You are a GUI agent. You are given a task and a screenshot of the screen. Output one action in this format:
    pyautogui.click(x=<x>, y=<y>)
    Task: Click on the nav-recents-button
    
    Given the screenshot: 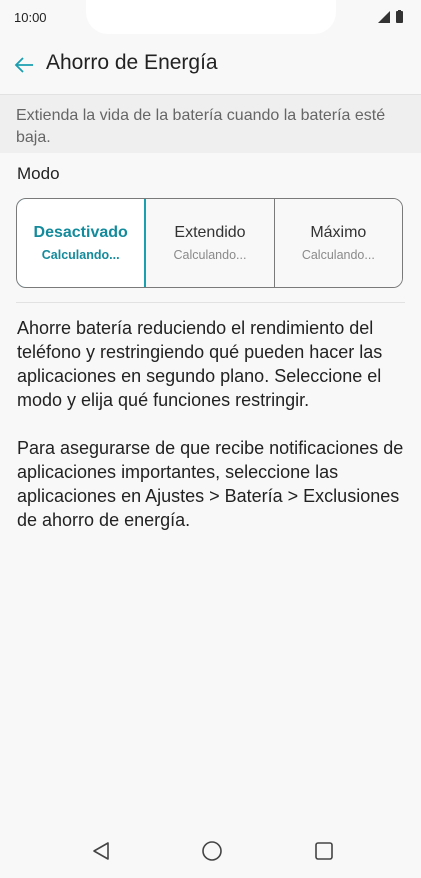 What is the action you would take?
    pyautogui.click(x=324, y=851)
    